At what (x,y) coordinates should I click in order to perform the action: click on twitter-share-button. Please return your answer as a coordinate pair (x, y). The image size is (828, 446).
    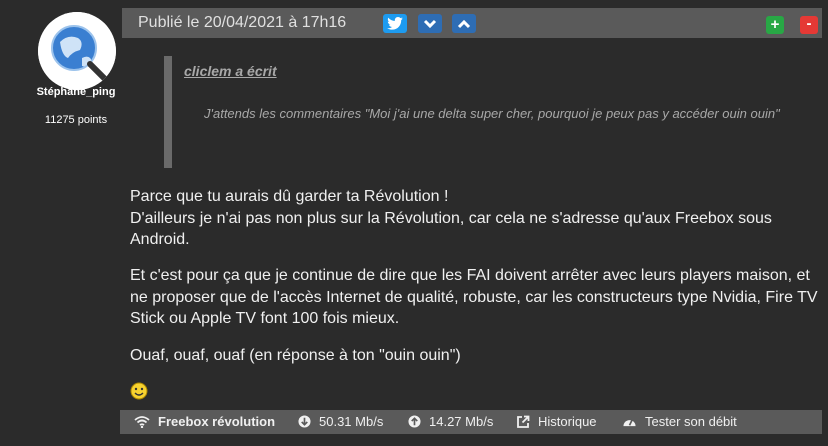
    Looking at the image, I should click on (395, 23).